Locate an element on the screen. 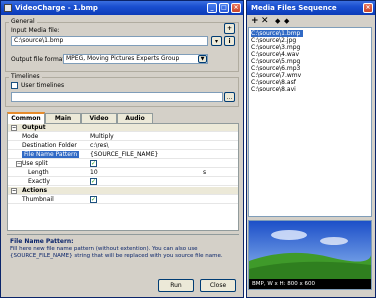  property-name: Use split is located at coordinates (35, 163).